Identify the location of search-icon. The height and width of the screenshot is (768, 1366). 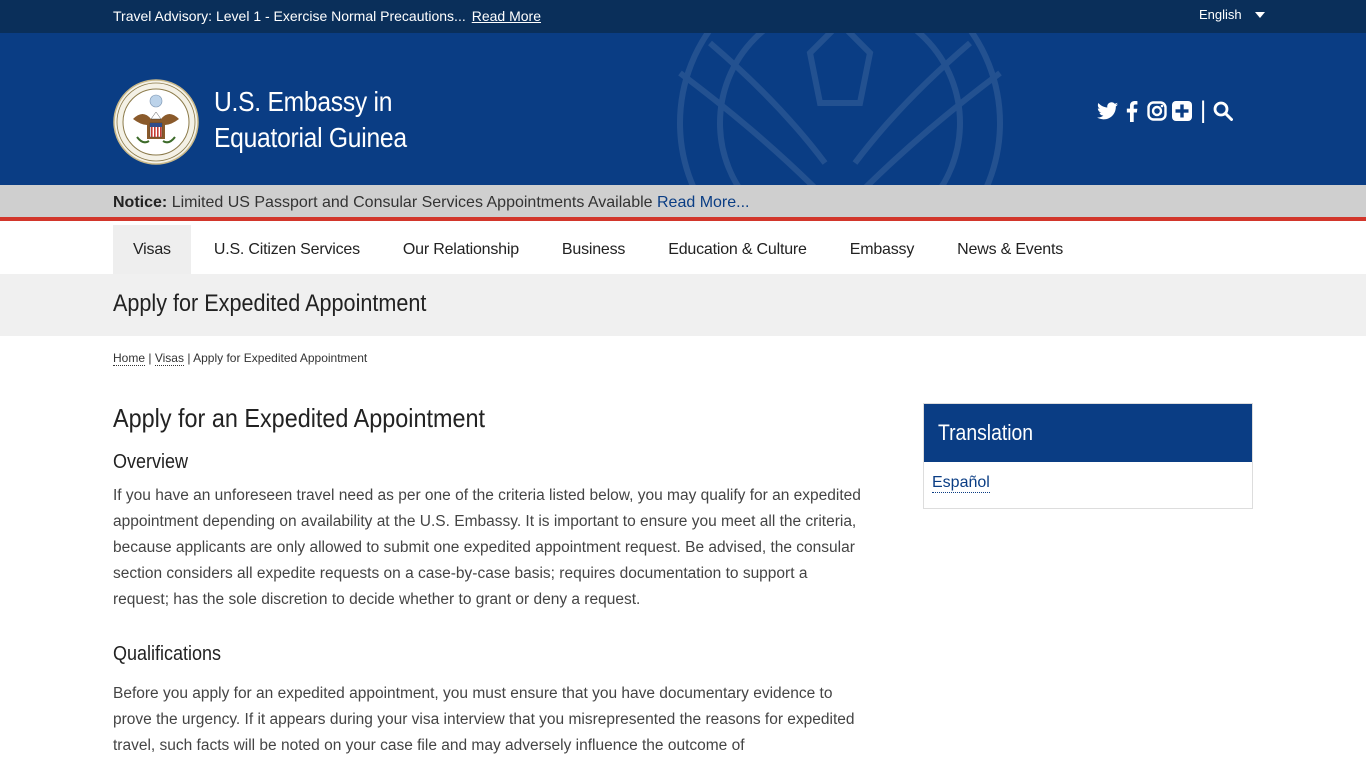
(1223, 111).